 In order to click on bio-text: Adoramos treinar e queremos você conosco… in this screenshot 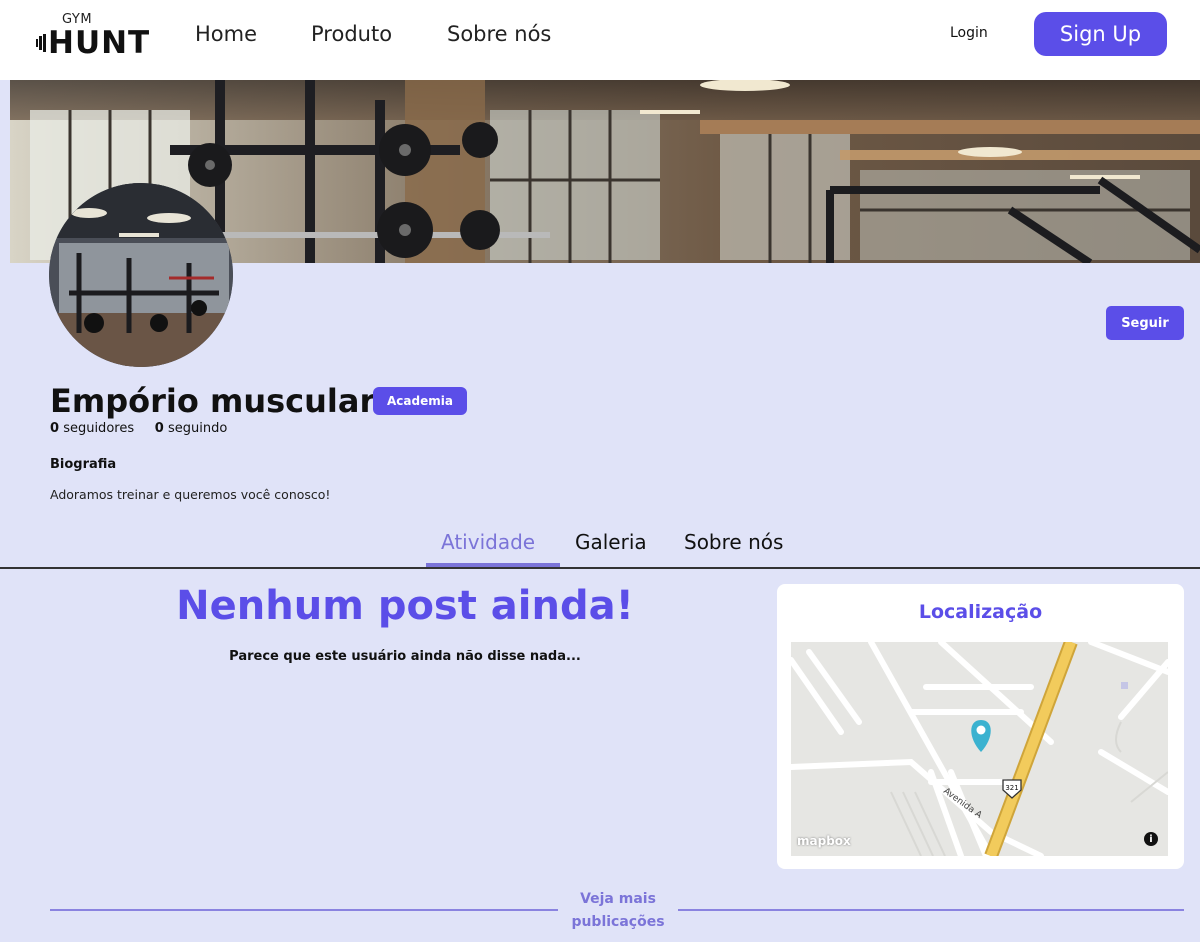, I will do `click(190, 494)`.